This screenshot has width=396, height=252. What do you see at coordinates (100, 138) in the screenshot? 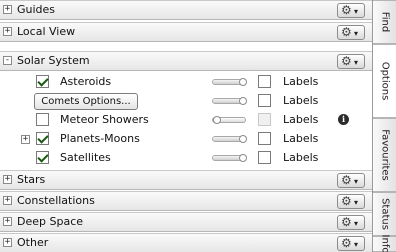
I see `row-label: Planets-Moons` at bounding box center [100, 138].